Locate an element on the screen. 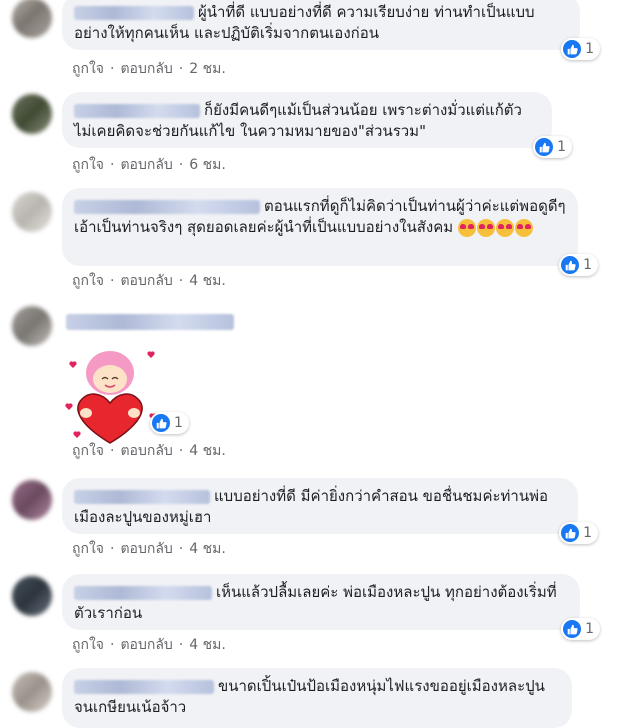 Image resolution: width=625 pixels, height=728 pixels. timestamp: 2 ชม. is located at coordinates (207, 69).